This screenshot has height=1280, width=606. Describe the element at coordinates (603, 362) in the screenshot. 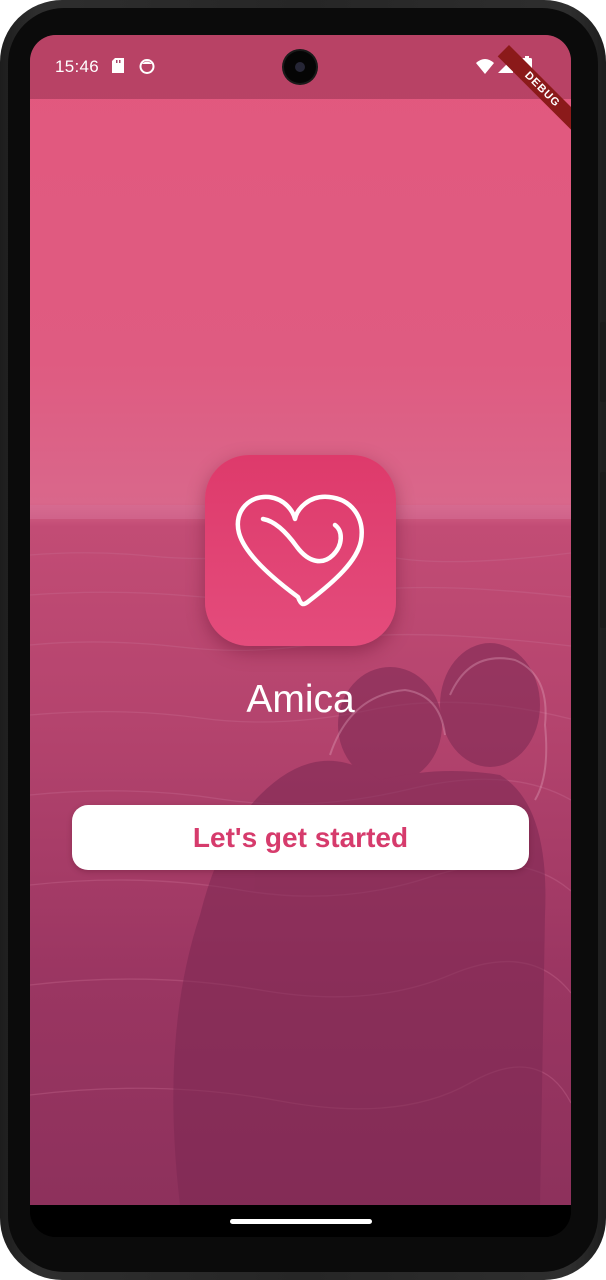

I see `volume-button` at that location.